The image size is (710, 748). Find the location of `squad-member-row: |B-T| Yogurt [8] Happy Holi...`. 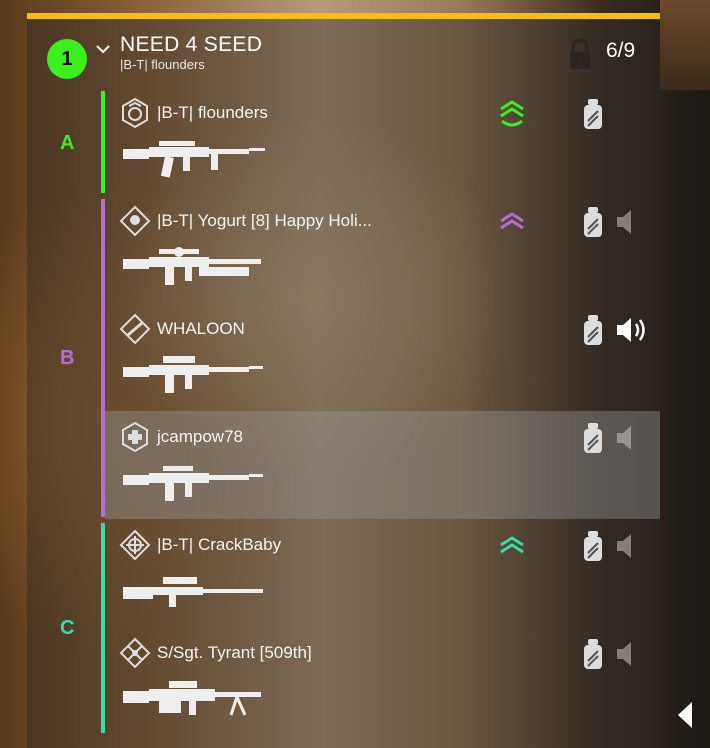

squad-member-row: |B-T| Yogurt [8] Happy Holi... is located at coordinates (382, 249).